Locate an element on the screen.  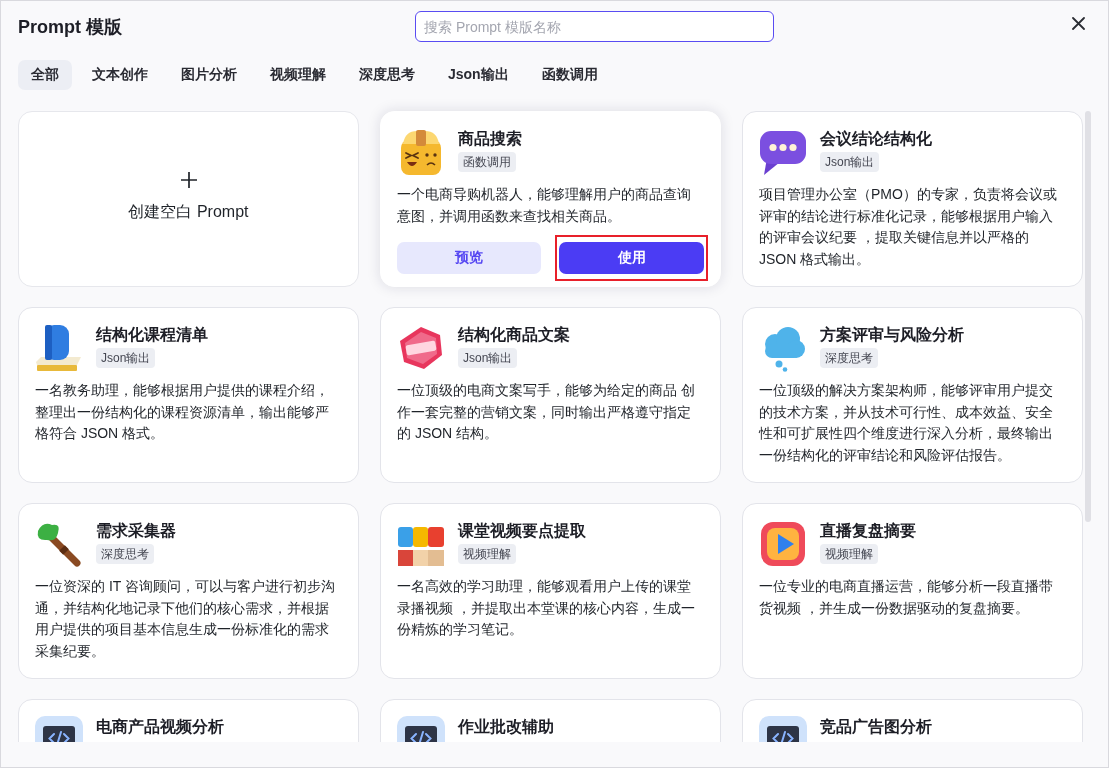
card-title: 电商产品视频分析 is located at coordinates (160, 727).